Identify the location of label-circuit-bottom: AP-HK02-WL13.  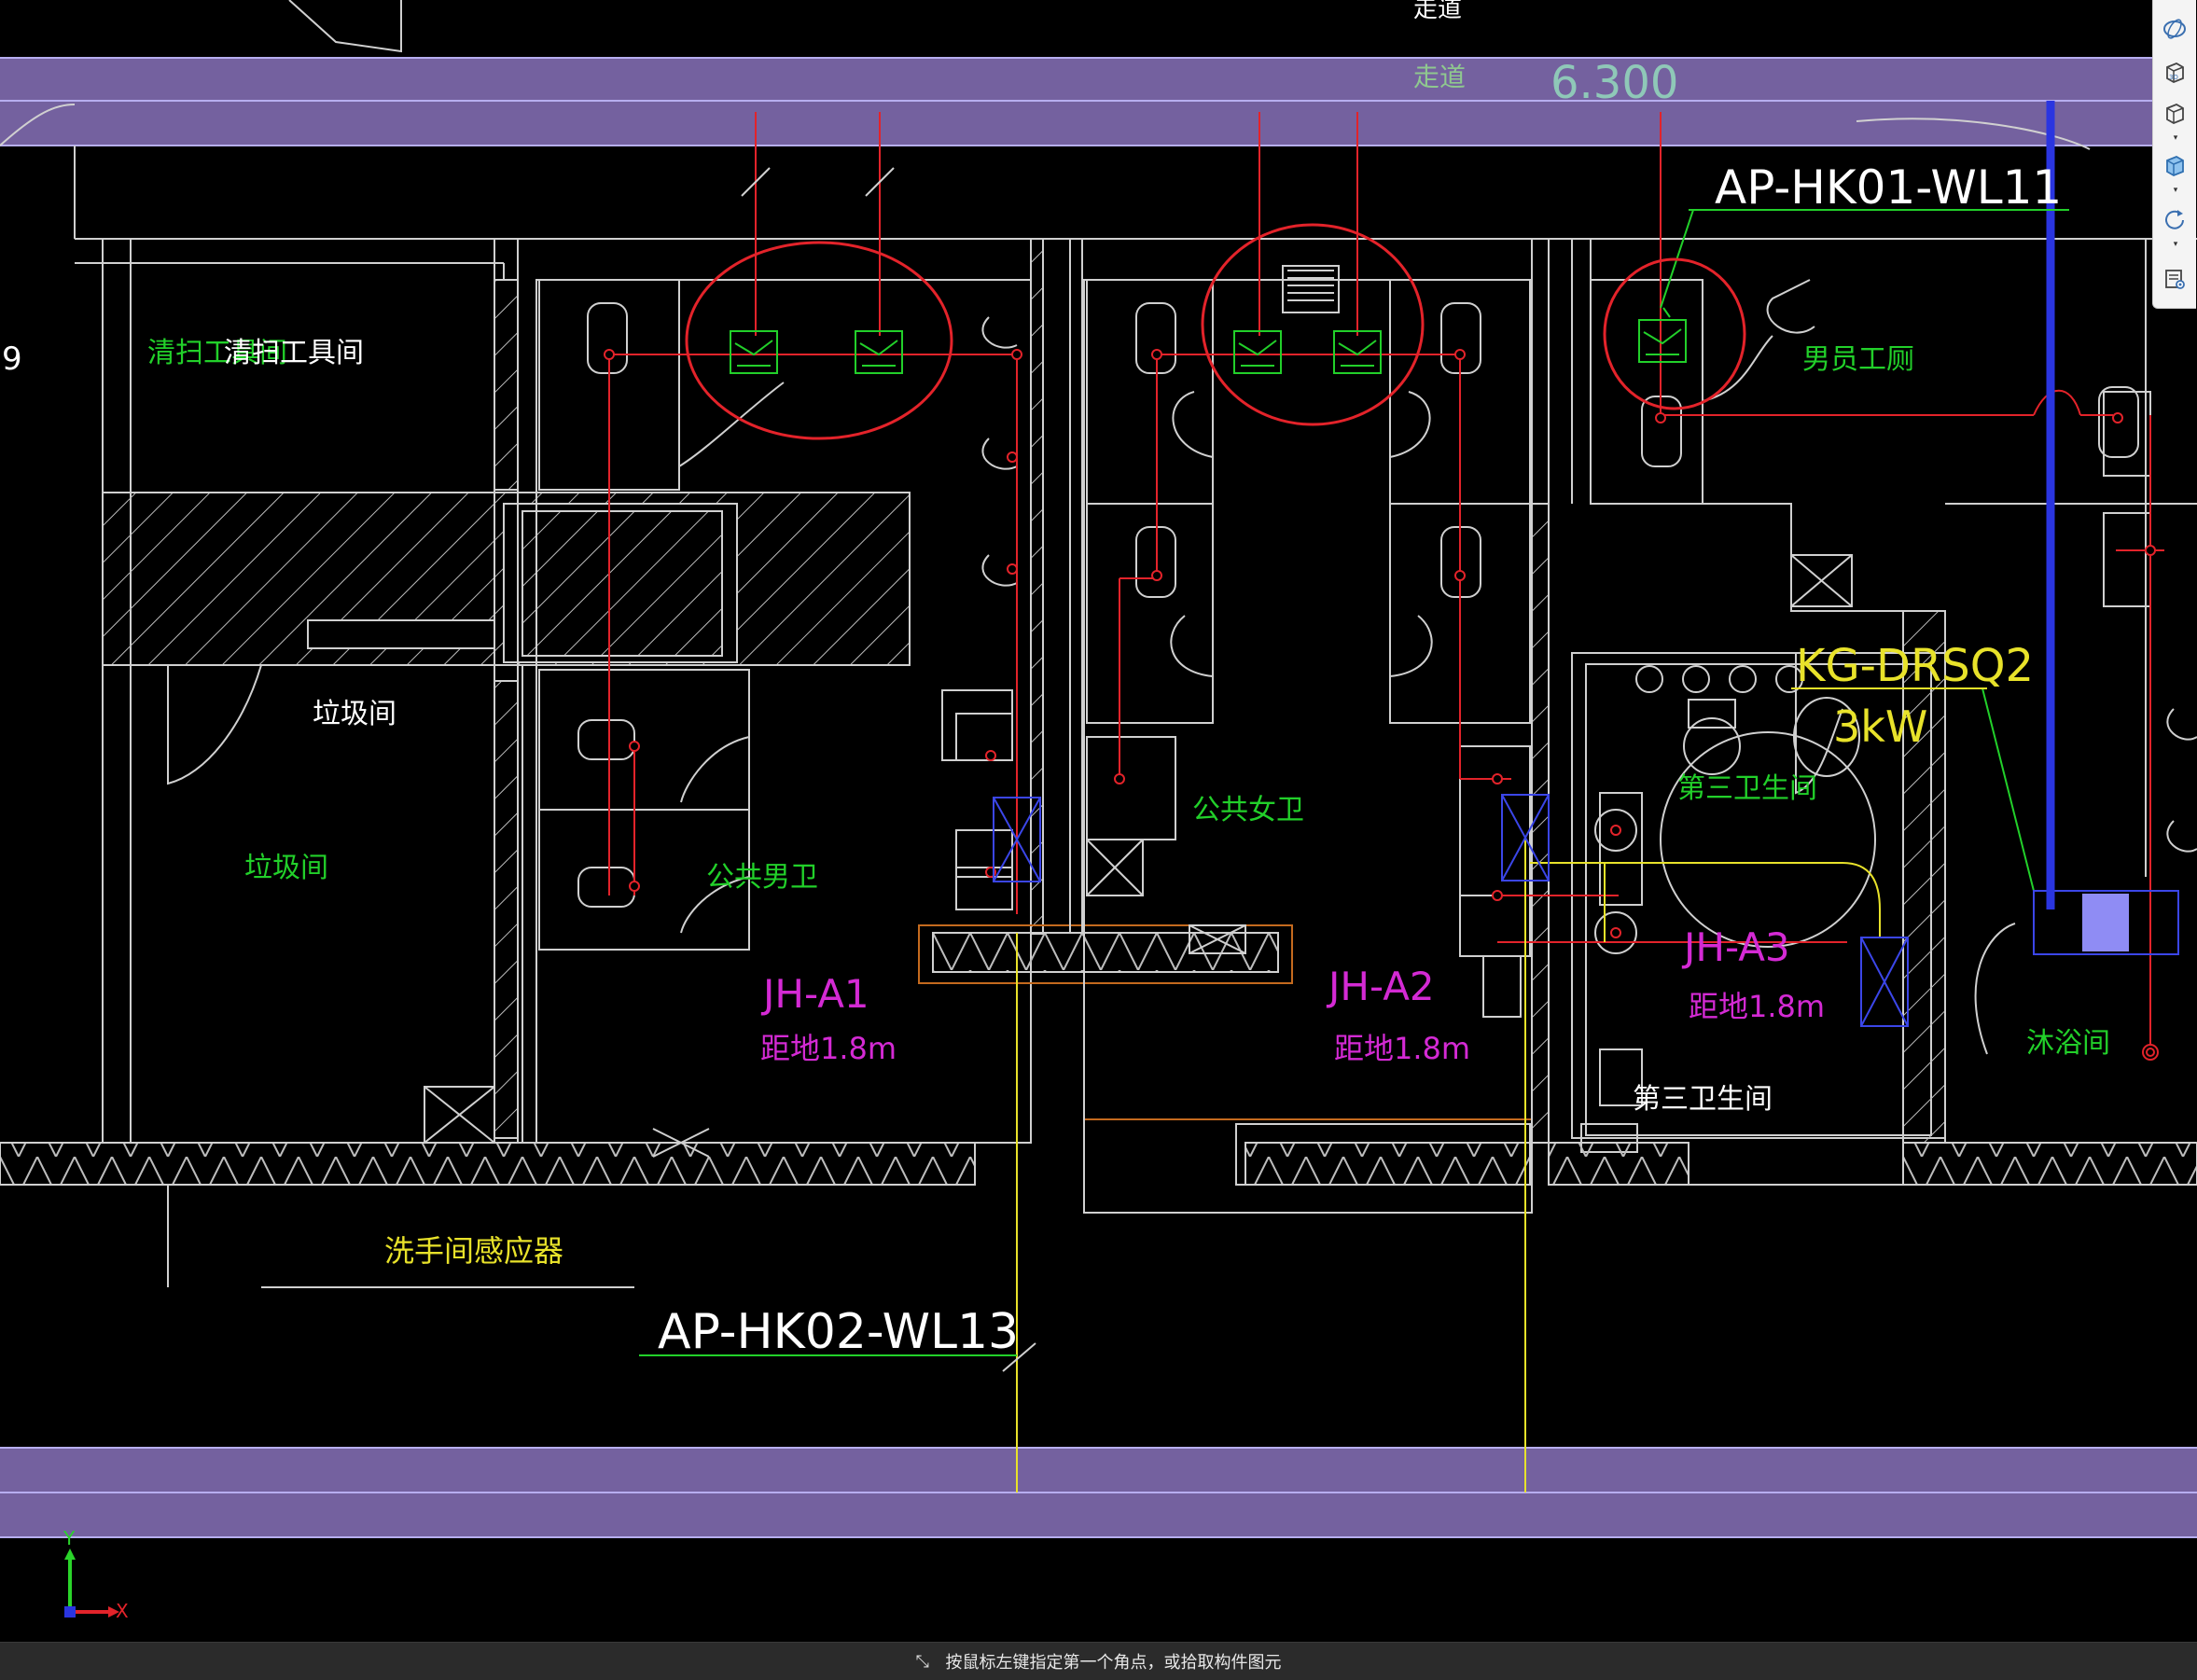
(838, 1332).